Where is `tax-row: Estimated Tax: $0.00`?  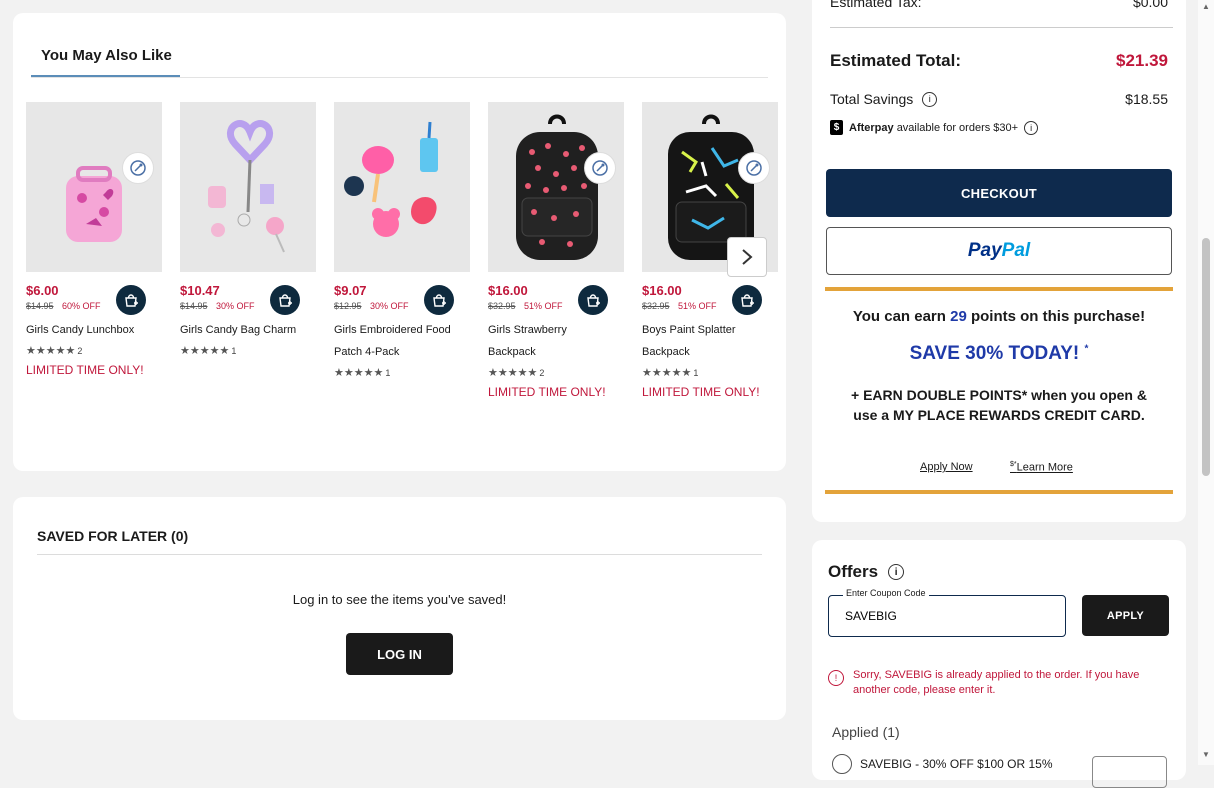 tax-row: Estimated Tax: $0.00 is located at coordinates (999, 5).